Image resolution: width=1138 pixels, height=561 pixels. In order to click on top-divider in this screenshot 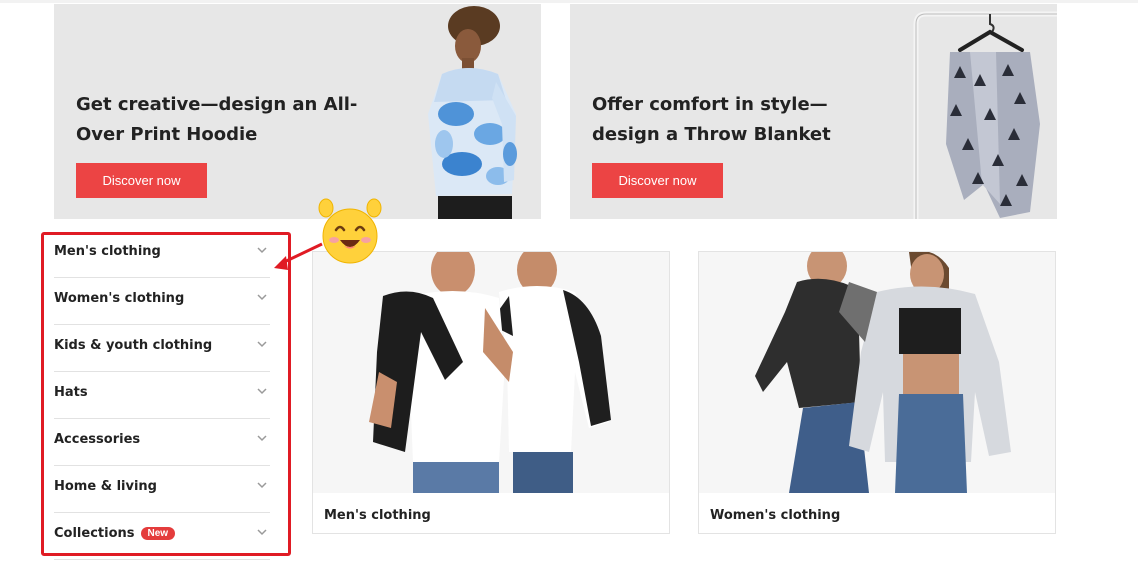, I will do `click(569, 1)`.